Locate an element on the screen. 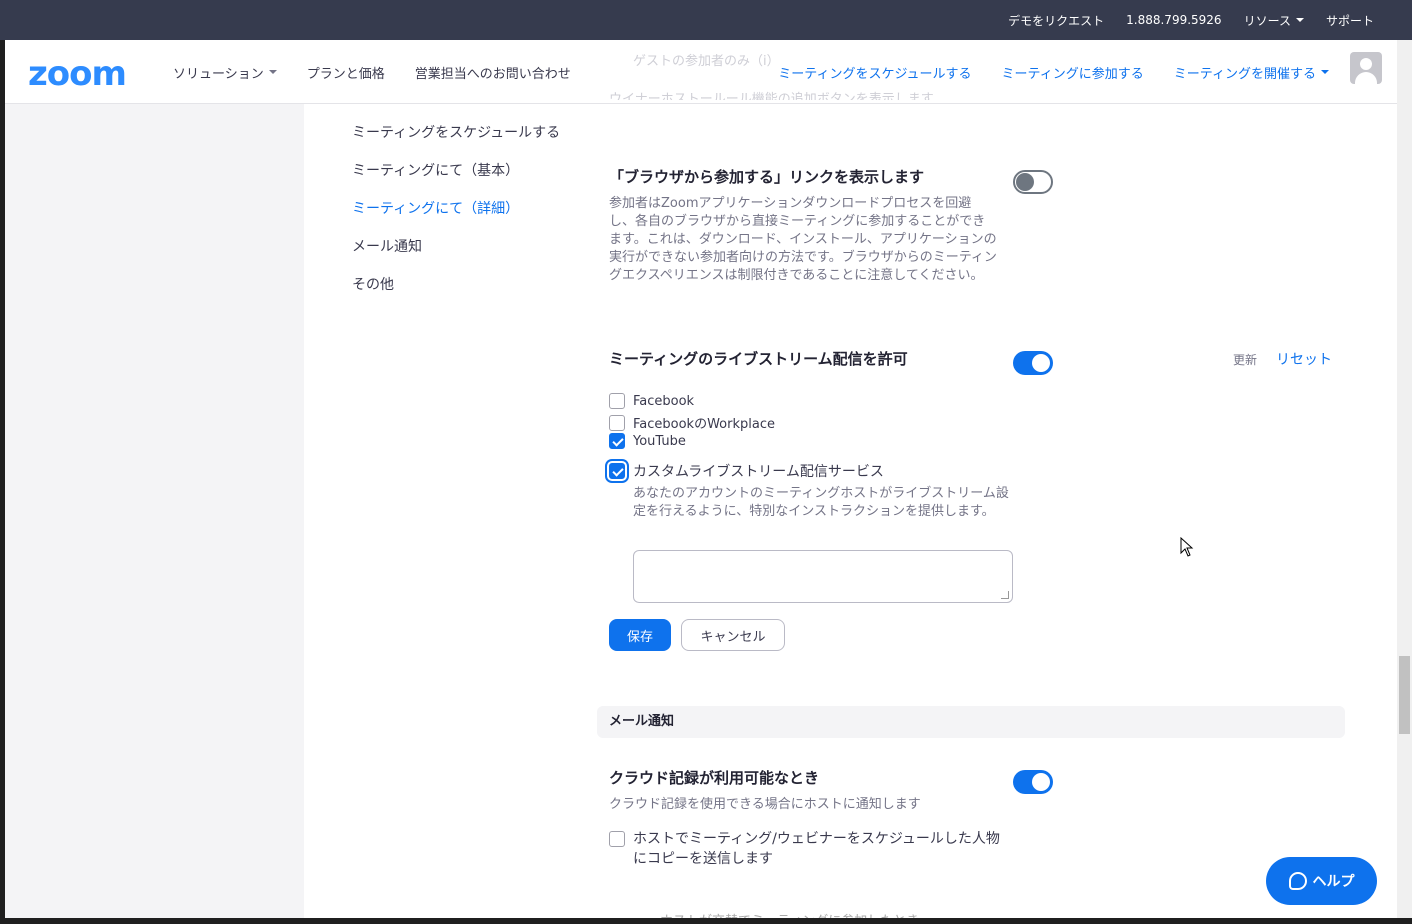  host-meeting-menu: ミーティングを開催する is located at coordinates (1251, 72).